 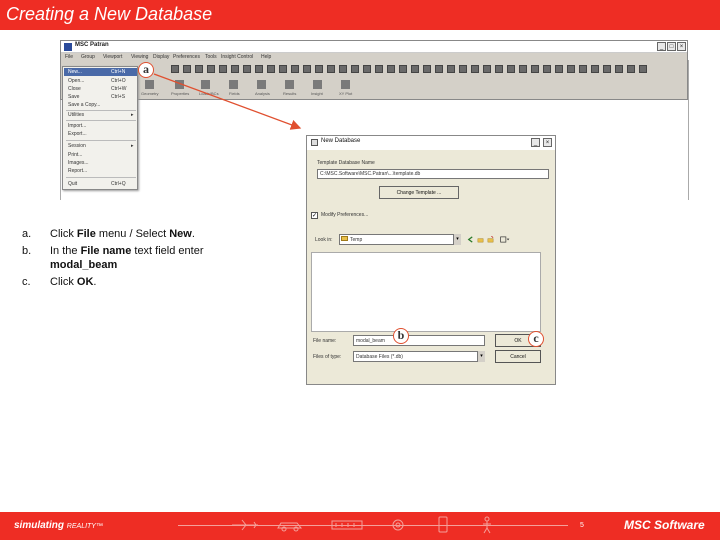 I want to click on airplane-icon, so click(x=245, y=525).